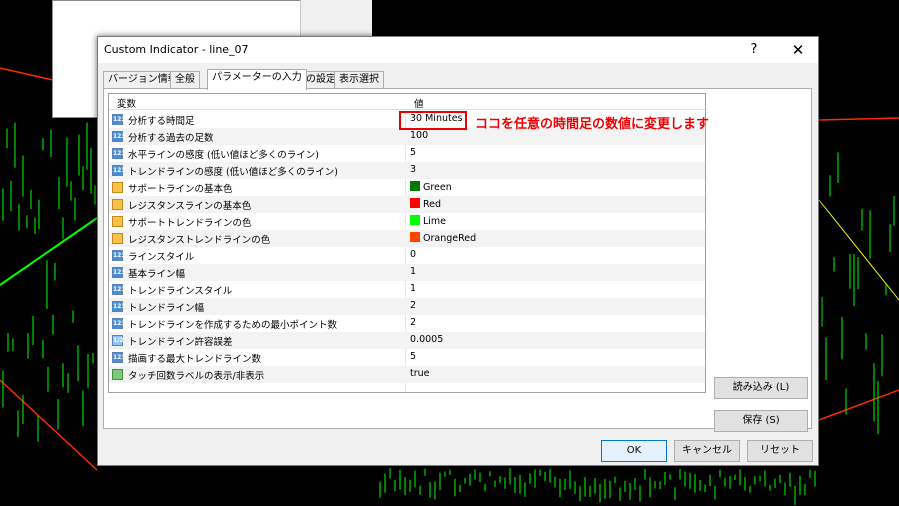 Image resolution: width=899 pixels, height=506 pixels. Describe the element at coordinates (437, 187) in the screenshot. I see `parameter-value-text: Green` at that location.